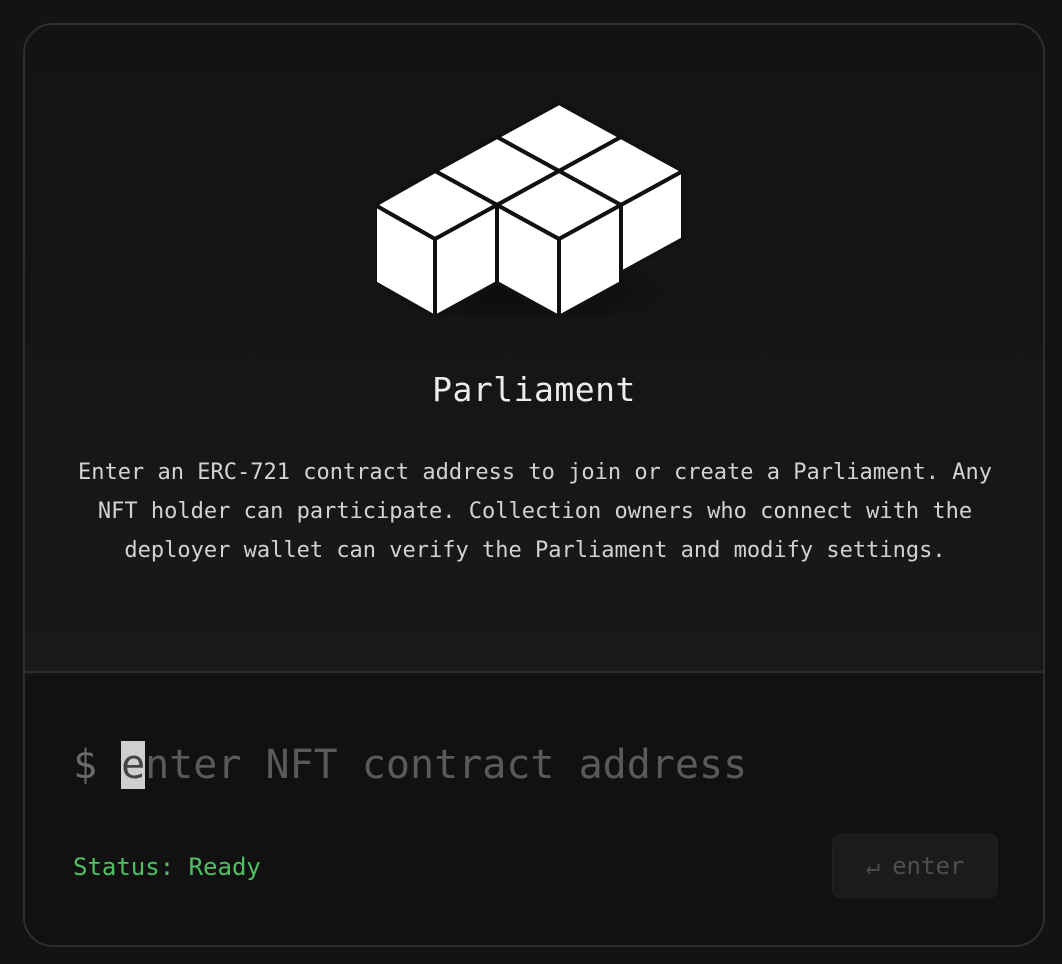 Image resolution: width=1062 pixels, height=964 pixels. I want to click on enter-button: ↵ enter, so click(915, 866).